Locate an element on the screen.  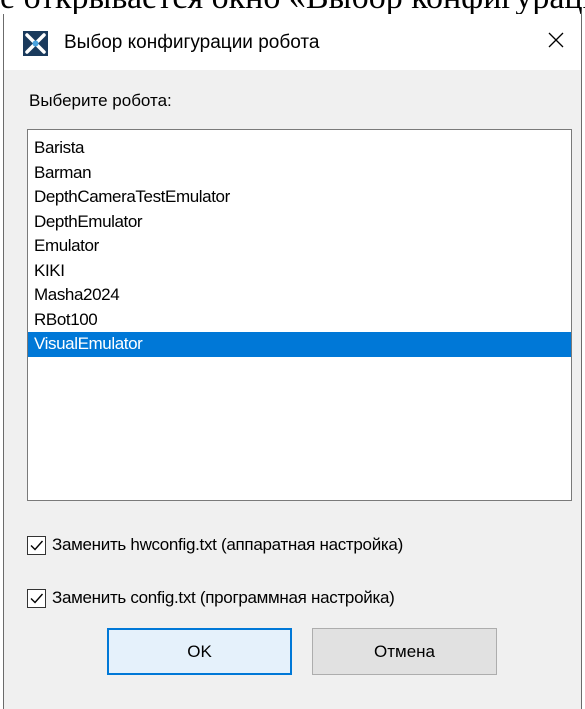
close-button is located at coordinates (556, 42).